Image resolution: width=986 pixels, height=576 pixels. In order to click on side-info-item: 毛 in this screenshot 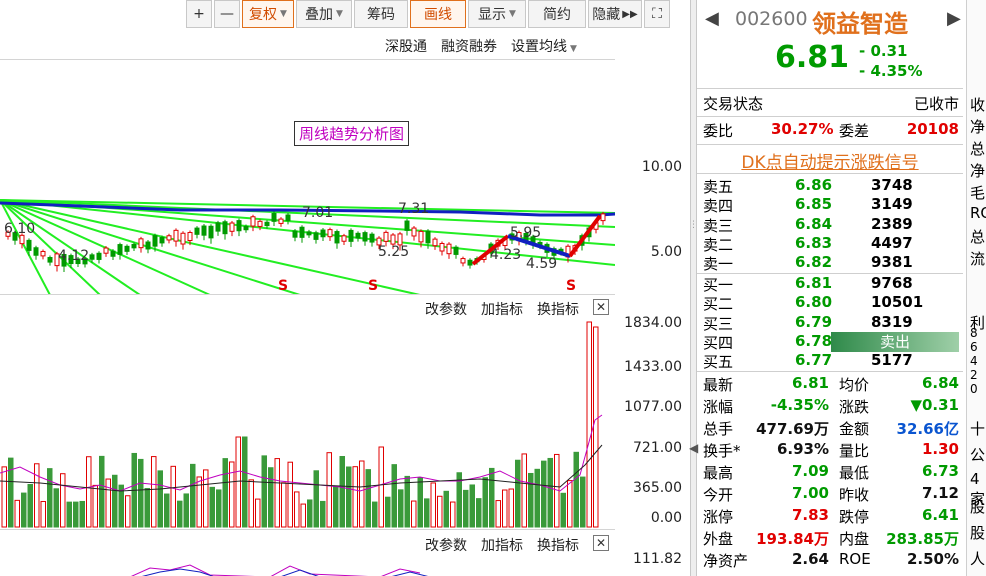, I will do `click(978, 193)`.